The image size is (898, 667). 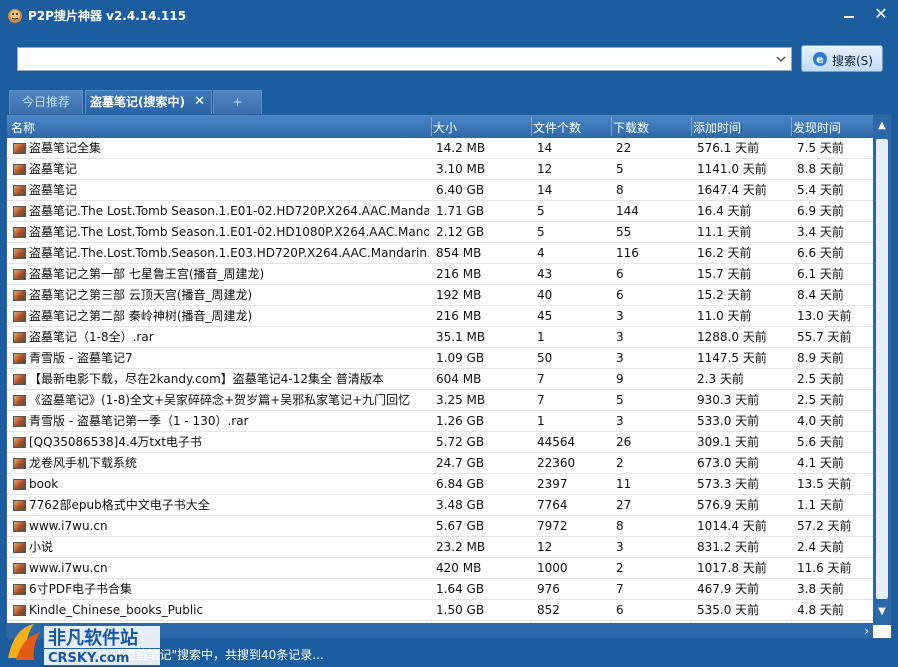 What do you see at coordinates (461, 148) in the screenshot?
I see `cell-size: 14.2 MB` at bounding box center [461, 148].